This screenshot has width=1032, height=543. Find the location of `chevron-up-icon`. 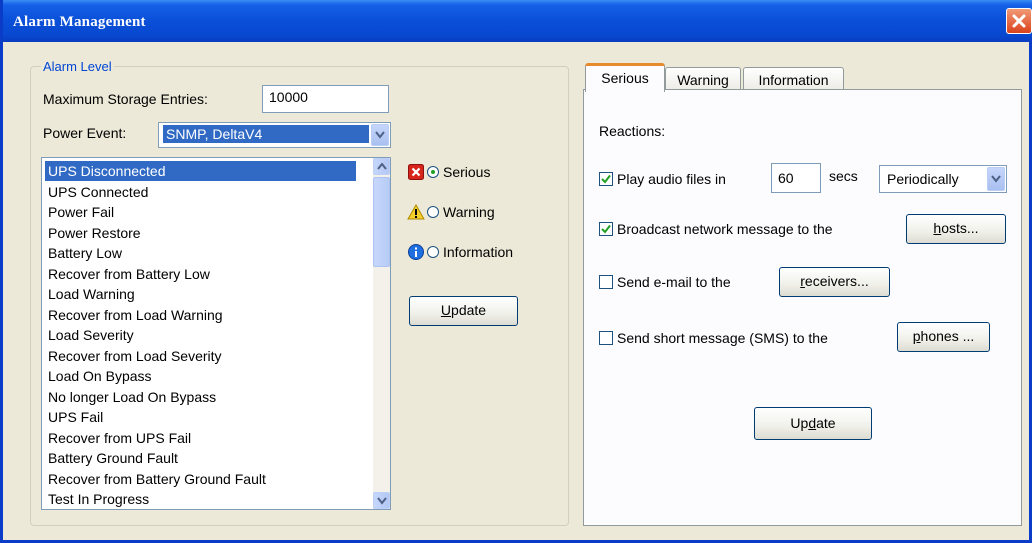

chevron-up-icon is located at coordinates (382, 166).